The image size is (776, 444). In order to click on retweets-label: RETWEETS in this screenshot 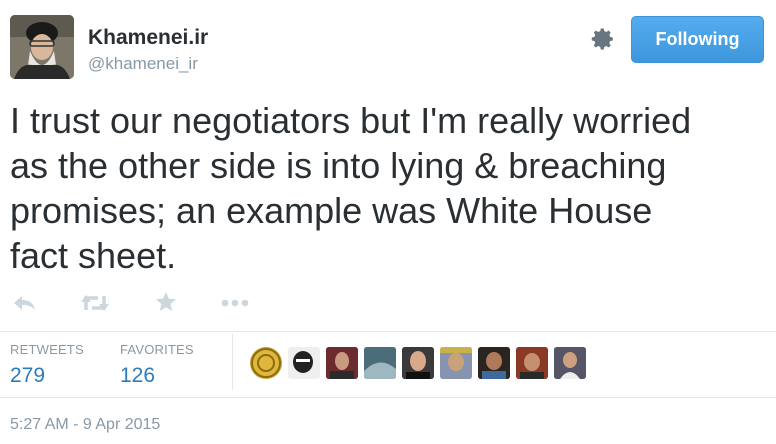, I will do `click(47, 349)`.